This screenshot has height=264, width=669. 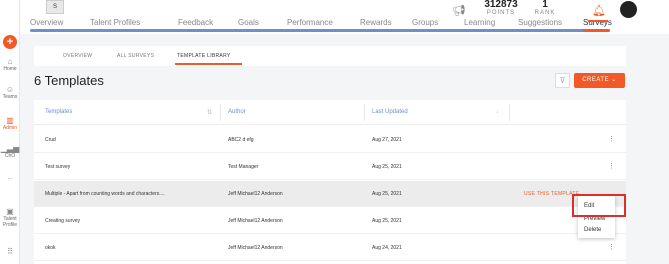 What do you see at coordinates (501, 5) in the screenshot?
I see `points-value: 312873` at bounding box center [501, 5].